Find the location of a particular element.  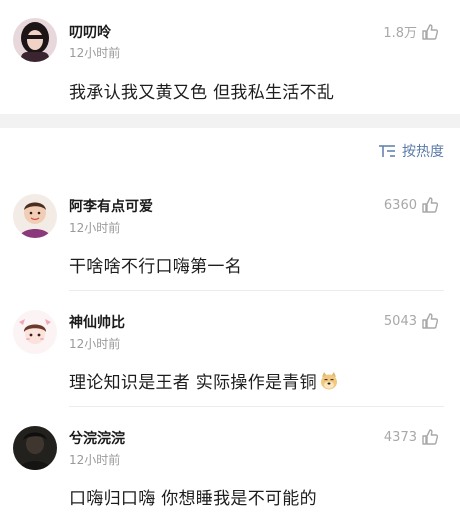

toddler-avatar-icon is located at coordinates (35, 216).